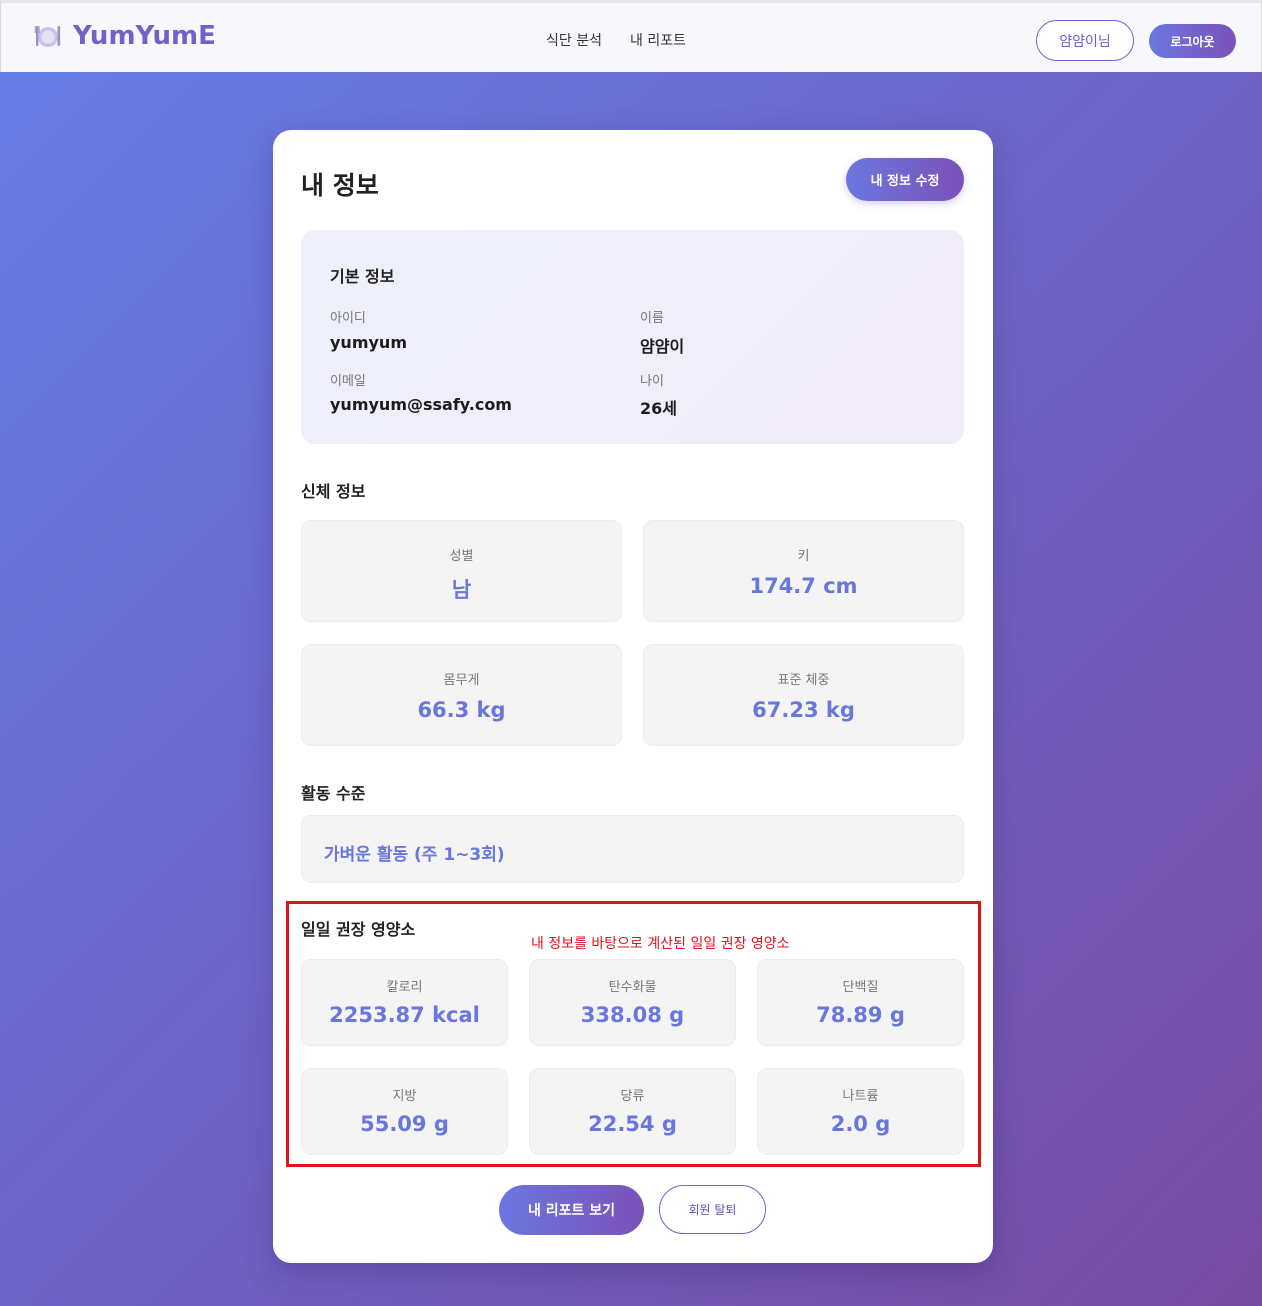 The height and width of the screenshot is (1306, 1262). Describe the element at coordinates (348, 381) in the screenshot. I see `email-label: 이메일` at that location.